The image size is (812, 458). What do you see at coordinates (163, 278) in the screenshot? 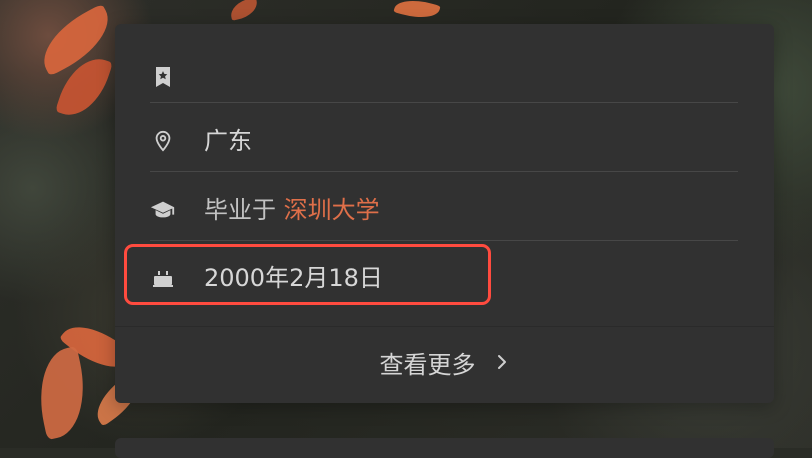
I see `cake-icon` at bounding box center [163, 278].